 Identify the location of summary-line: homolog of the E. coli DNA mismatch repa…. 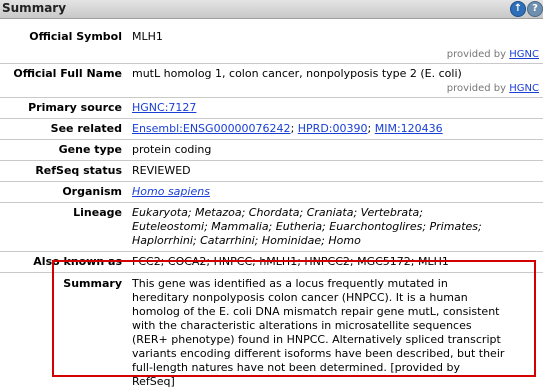
(335, 312).